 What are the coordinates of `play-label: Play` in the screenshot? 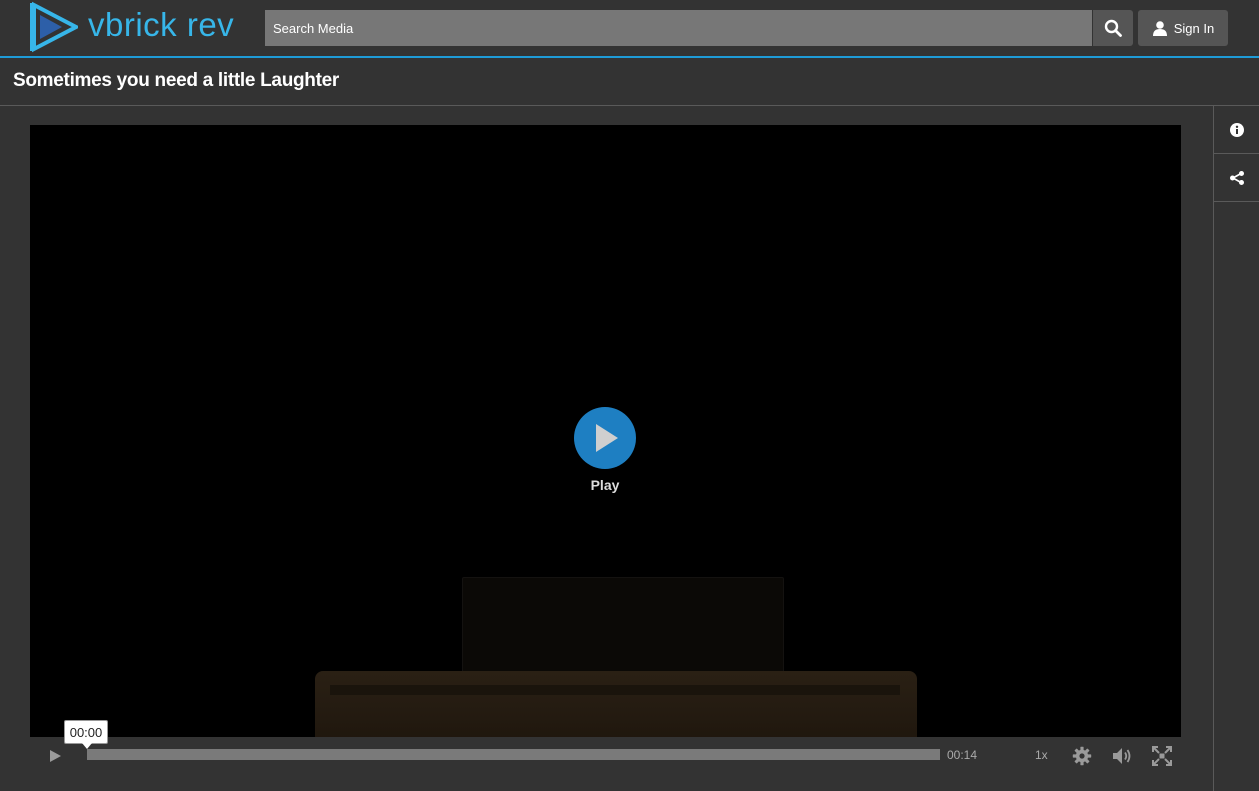 It's located at (605, 485).